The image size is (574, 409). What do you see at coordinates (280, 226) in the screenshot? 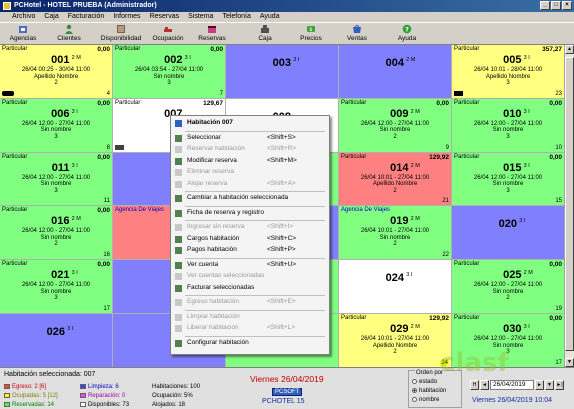
I see `menu-item-shortcut: <Shift+I>` at bounding box center [280, 226].